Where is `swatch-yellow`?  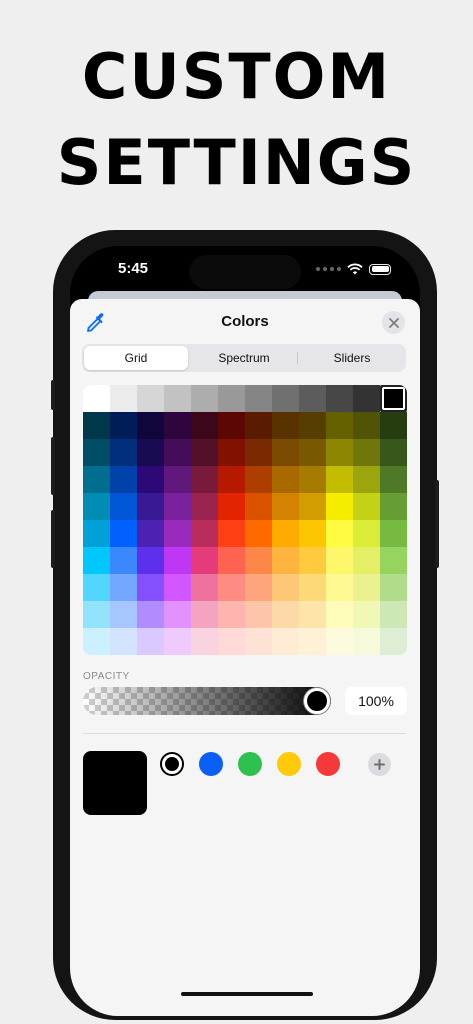
swatch-yellow is located at coordinates (289, 764).